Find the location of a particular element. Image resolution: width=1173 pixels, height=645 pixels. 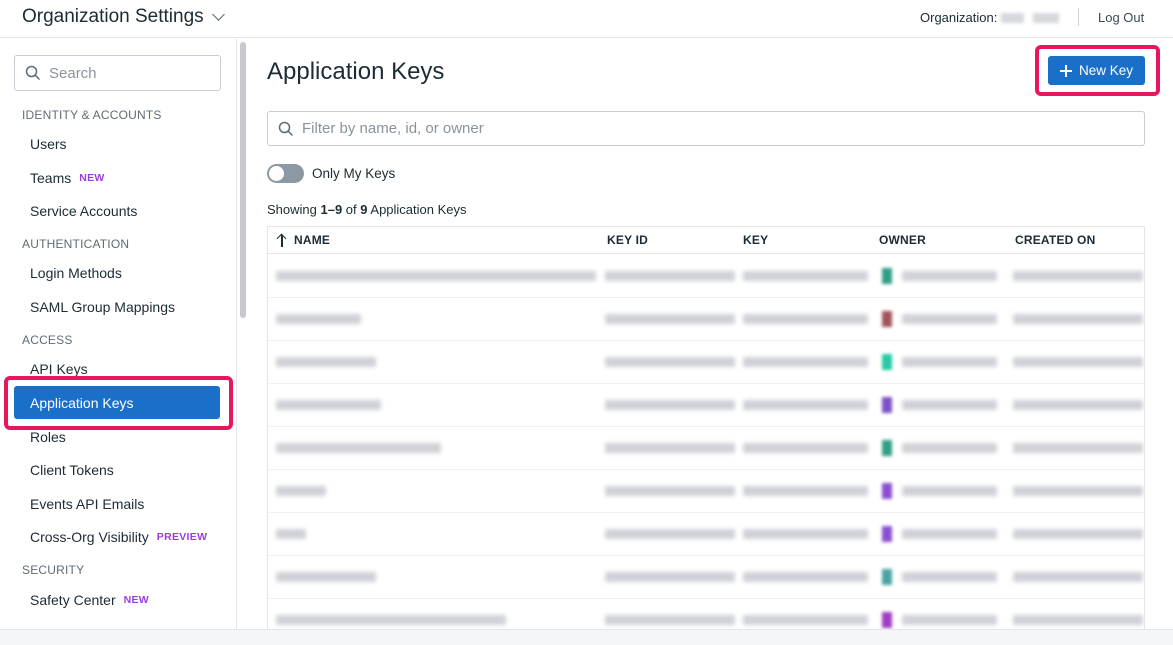

sidebar-item-client-tokens: Client Tokens is located at coordinates (72, 470).